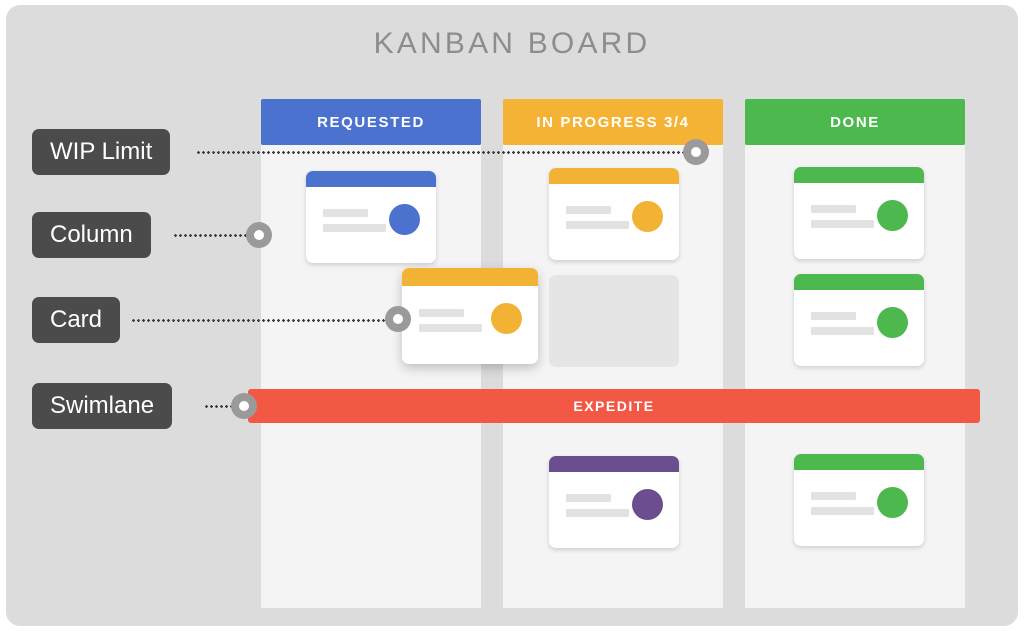  What do you see at coordinates (244, 406) in the screenshot?
I see `marker-dot-swimlane` at bounding box center [244, 406].